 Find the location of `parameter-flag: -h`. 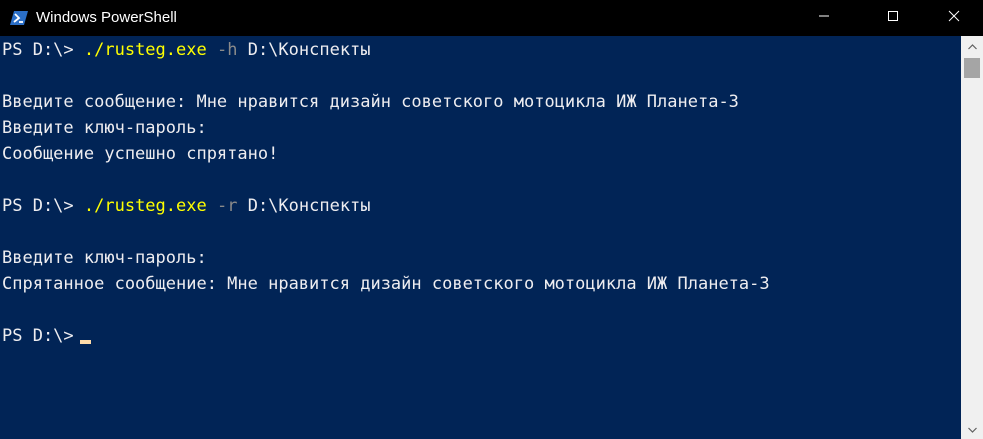

parameter-flag: -h is located at coordinates (227, 50).